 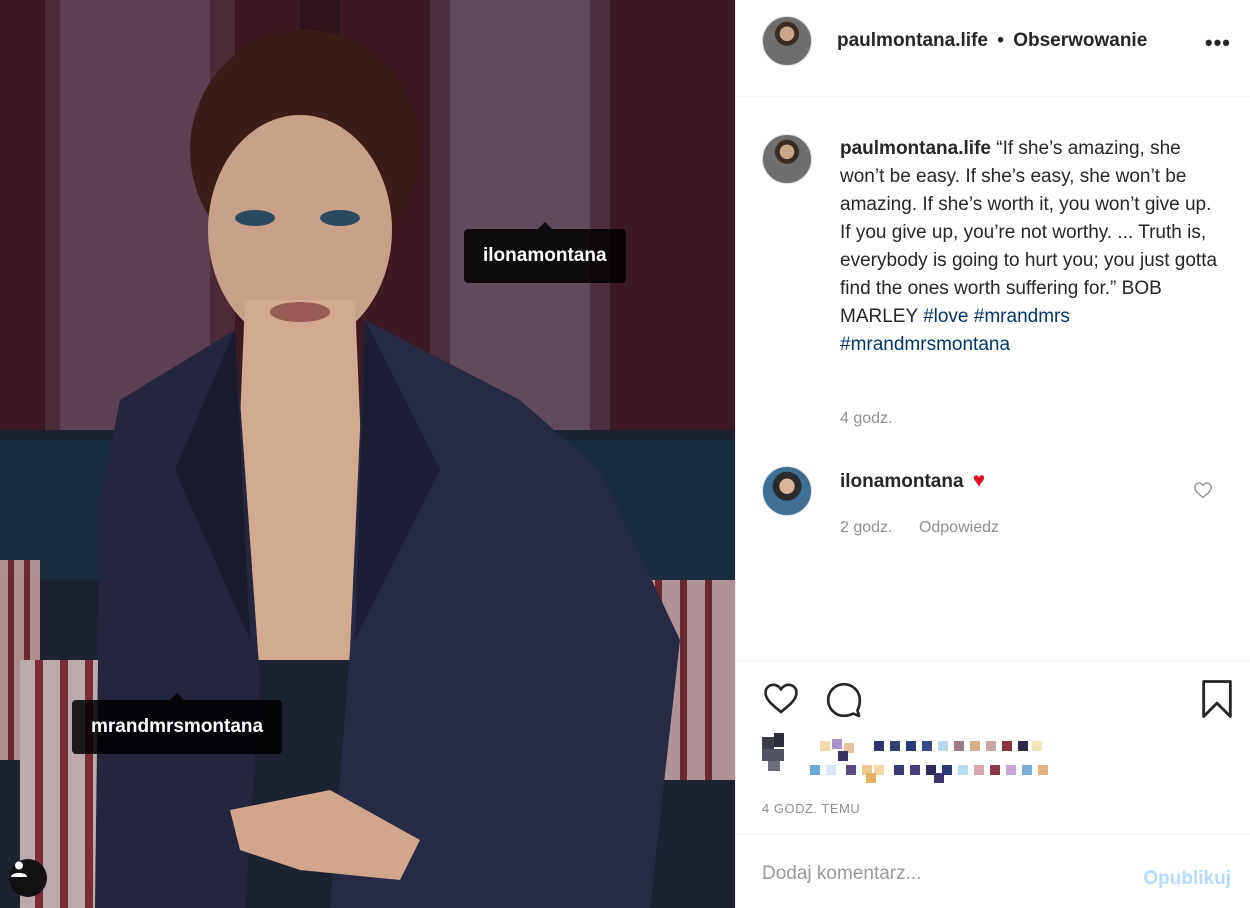 What do you see at coordinates (866, 527) in the screenshot?
I see `comment-time: 2 godz.` at bounding box center [866, 527].